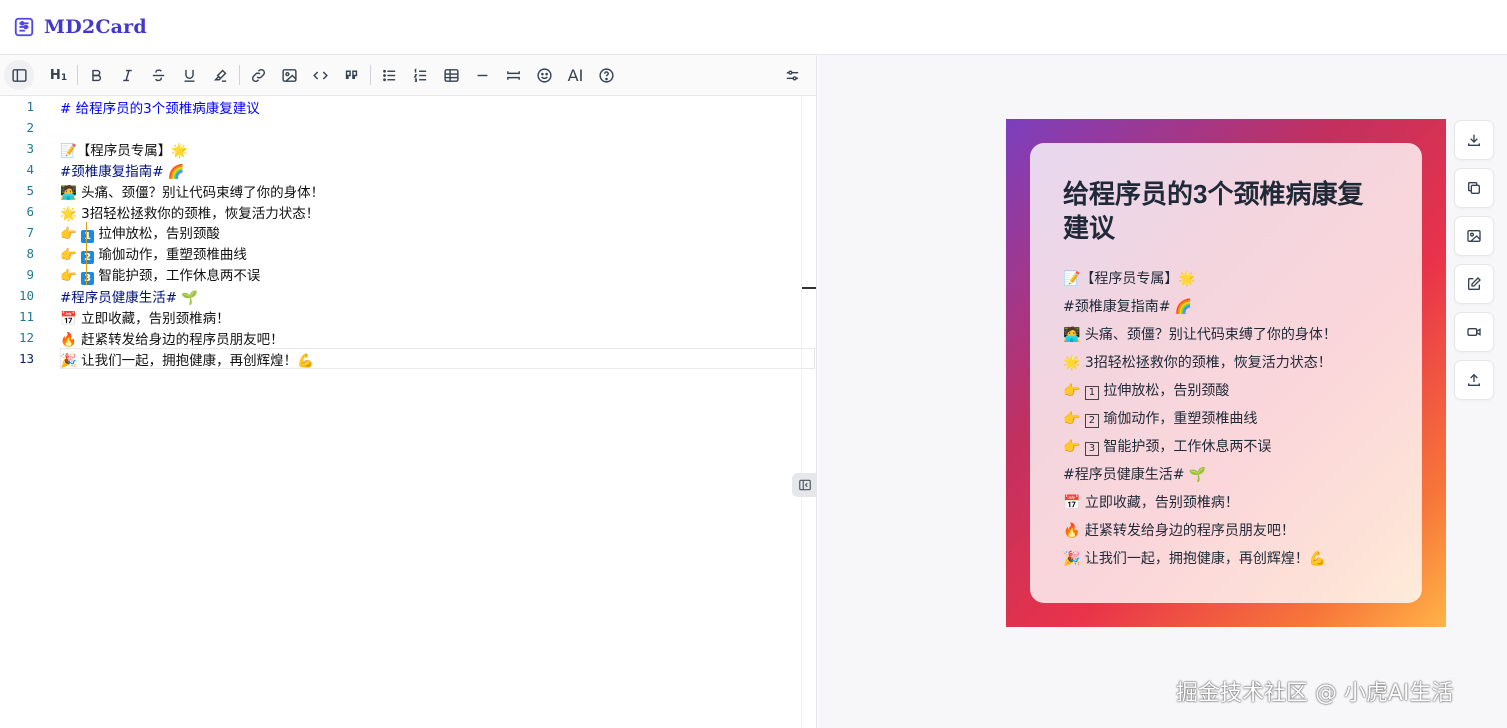  I want to click on strikethrough-icon, so click(158, 74).